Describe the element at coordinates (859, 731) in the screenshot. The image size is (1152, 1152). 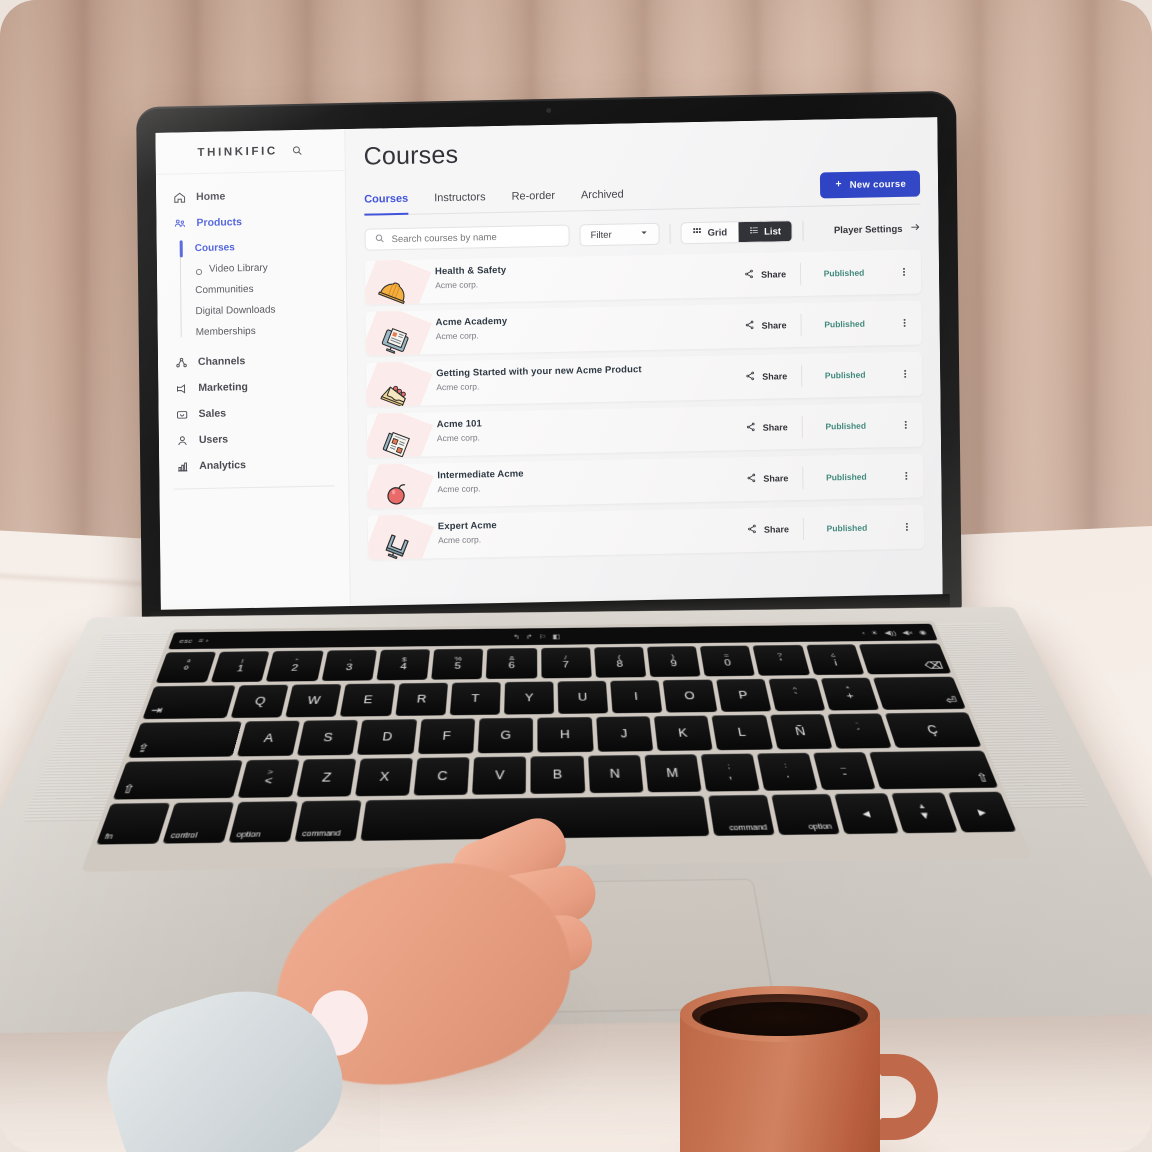
I see `key-acute: ¨ ´` at that location.